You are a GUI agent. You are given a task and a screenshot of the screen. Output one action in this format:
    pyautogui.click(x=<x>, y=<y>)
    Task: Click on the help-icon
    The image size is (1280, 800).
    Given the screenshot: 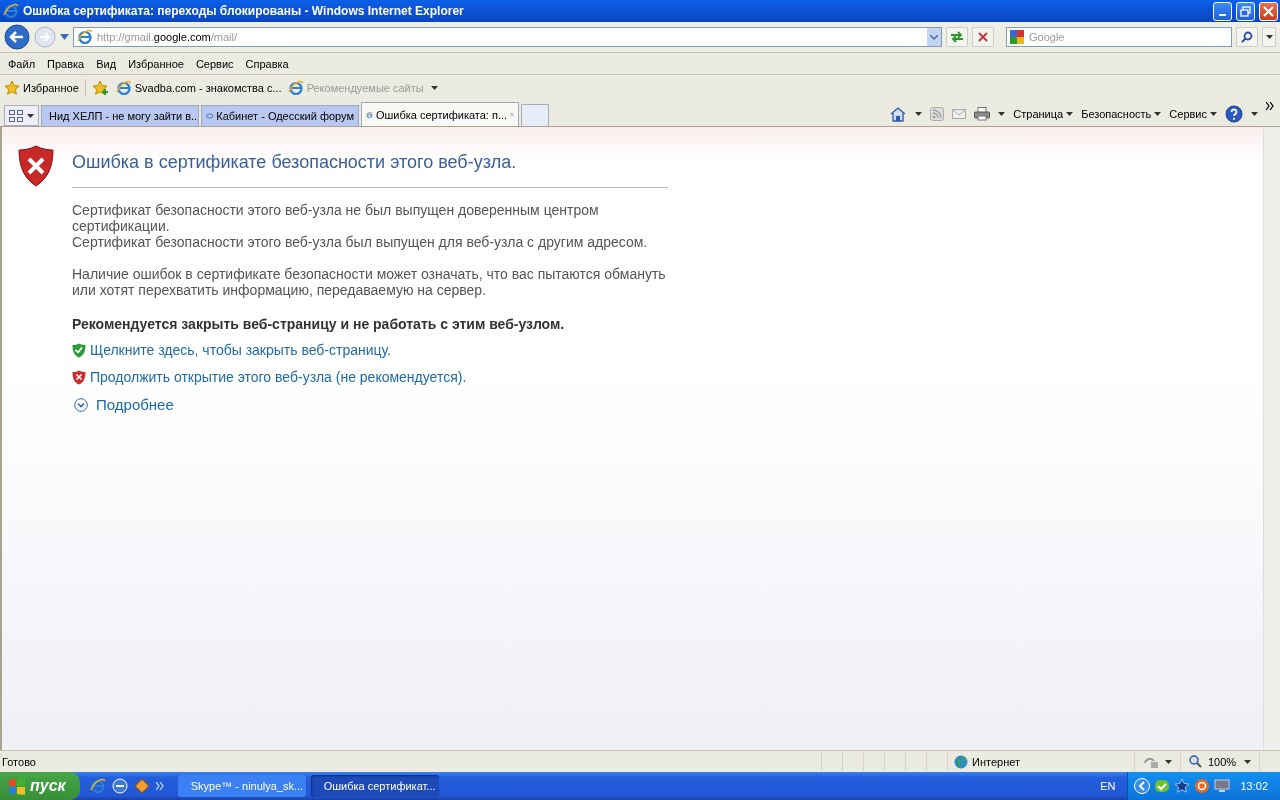 What is the action you would take?
    pyautogui.click(x=1234, y=114)
    